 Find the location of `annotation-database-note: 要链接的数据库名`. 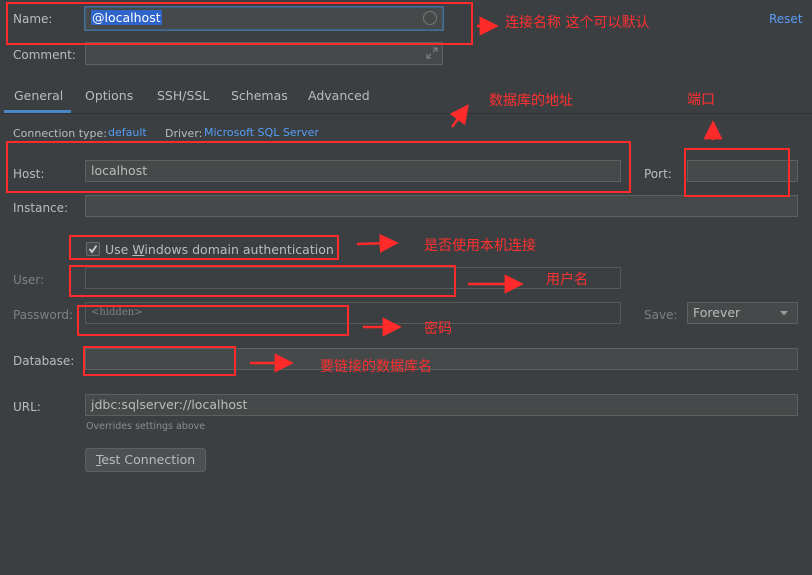

annotation-database-note: 要链接的数据库名 is located at coordinates (376, 367).